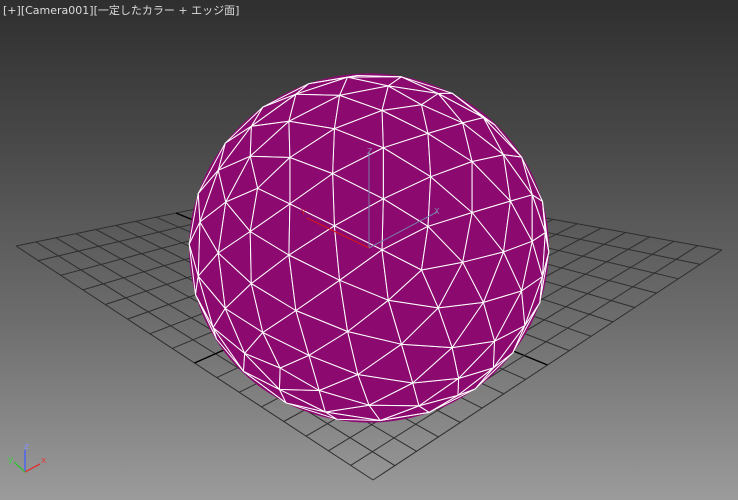 This screenshot has height=500, width=738. I want to click on view-axis-gizmo: z x y, so click(27, 457).